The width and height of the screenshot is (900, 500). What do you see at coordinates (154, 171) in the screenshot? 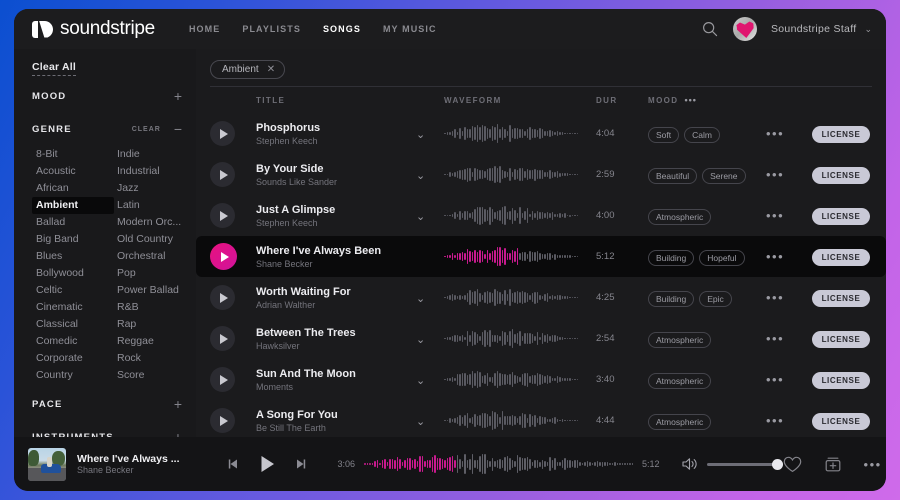
I see `genre-filter-industrial: Industrial` at bounding box center [154, 171].